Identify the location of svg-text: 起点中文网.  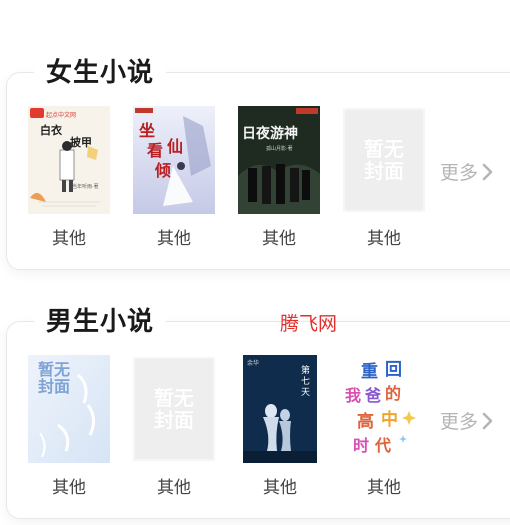
(61, 115).